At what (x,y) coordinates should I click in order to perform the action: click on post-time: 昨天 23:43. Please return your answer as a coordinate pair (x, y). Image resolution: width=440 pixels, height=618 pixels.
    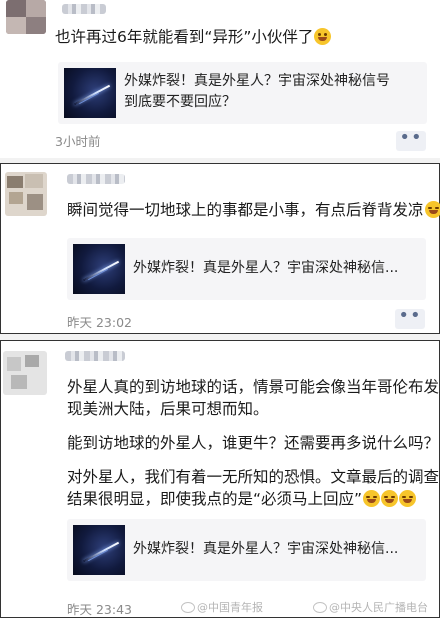
    Looking at the image, I should click on (99, 609).